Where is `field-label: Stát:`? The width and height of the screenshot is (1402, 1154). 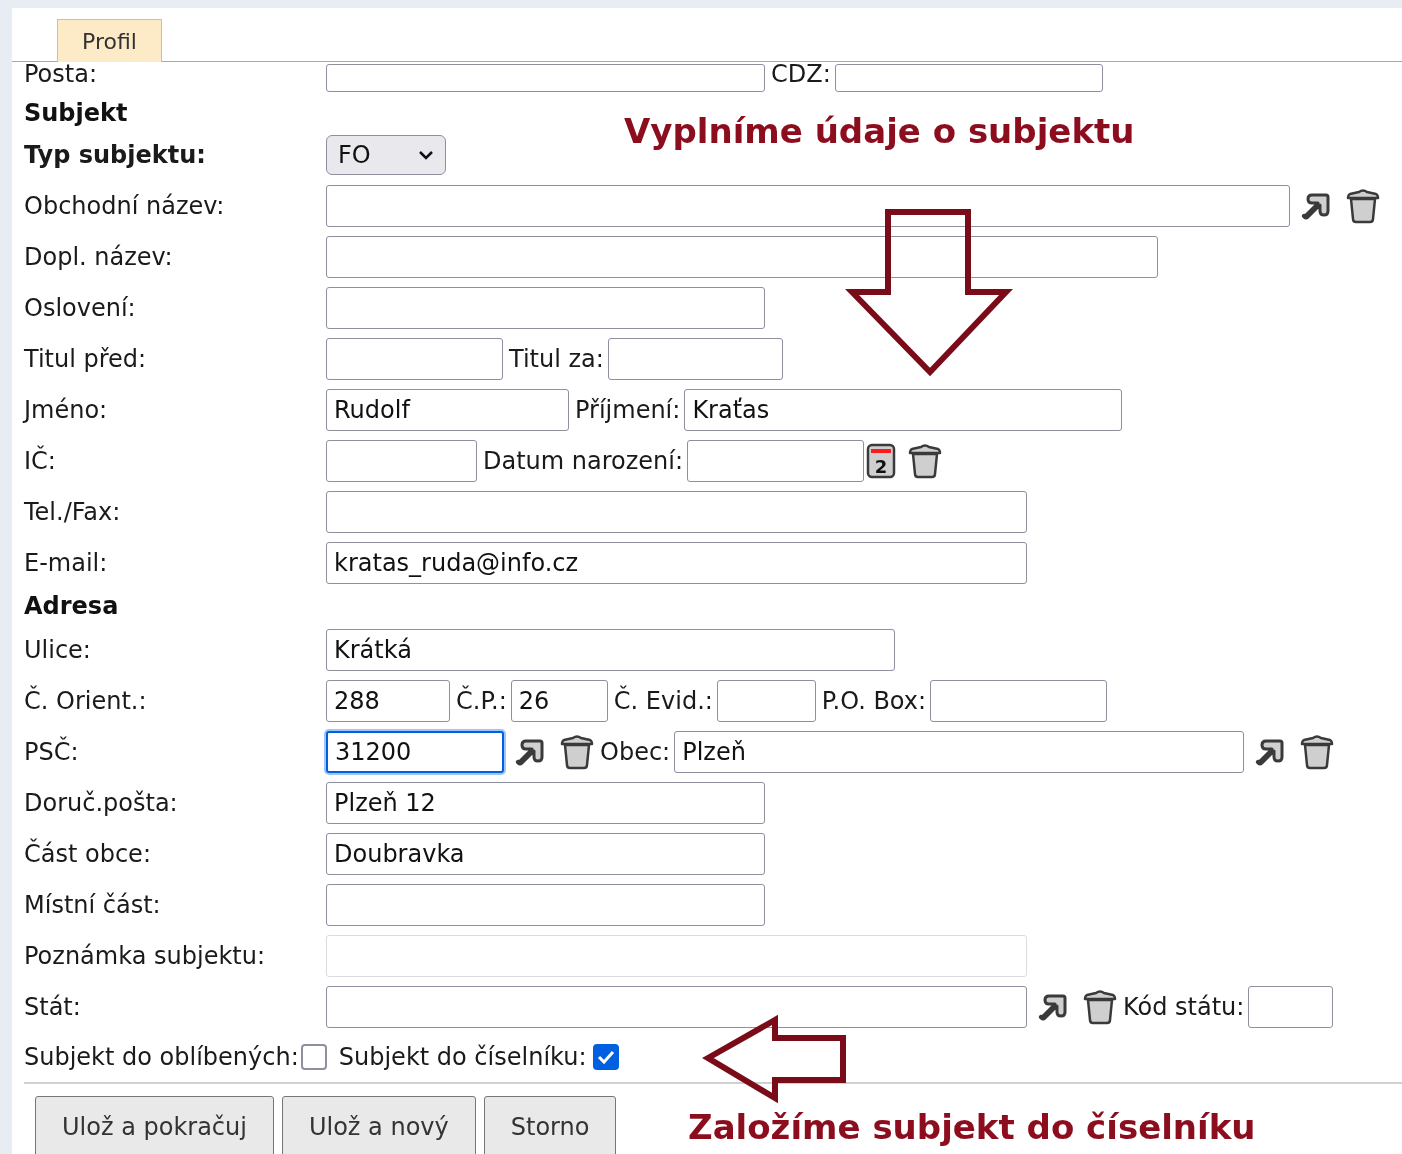
field-label: Stát: is located at coordinates (52, 1007).